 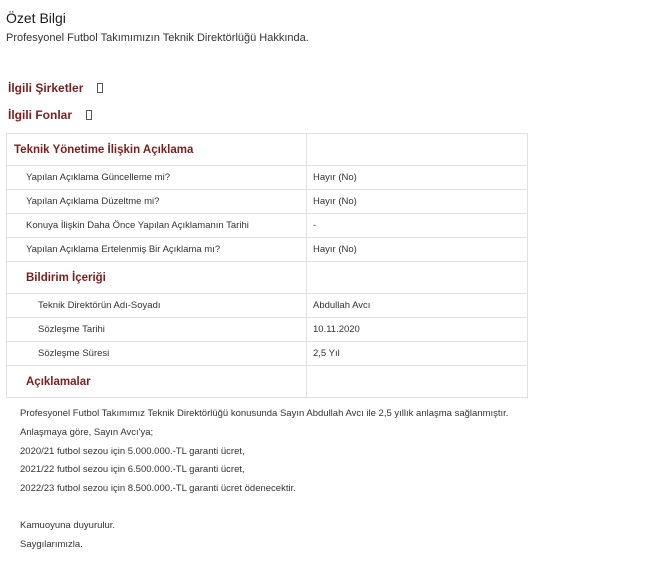 What do you see at coordinates (156, 201) in the screenshot?
I see `row-label: Yapılan Açıklama Düzeltme mi?` at bounding box center [156, 201].